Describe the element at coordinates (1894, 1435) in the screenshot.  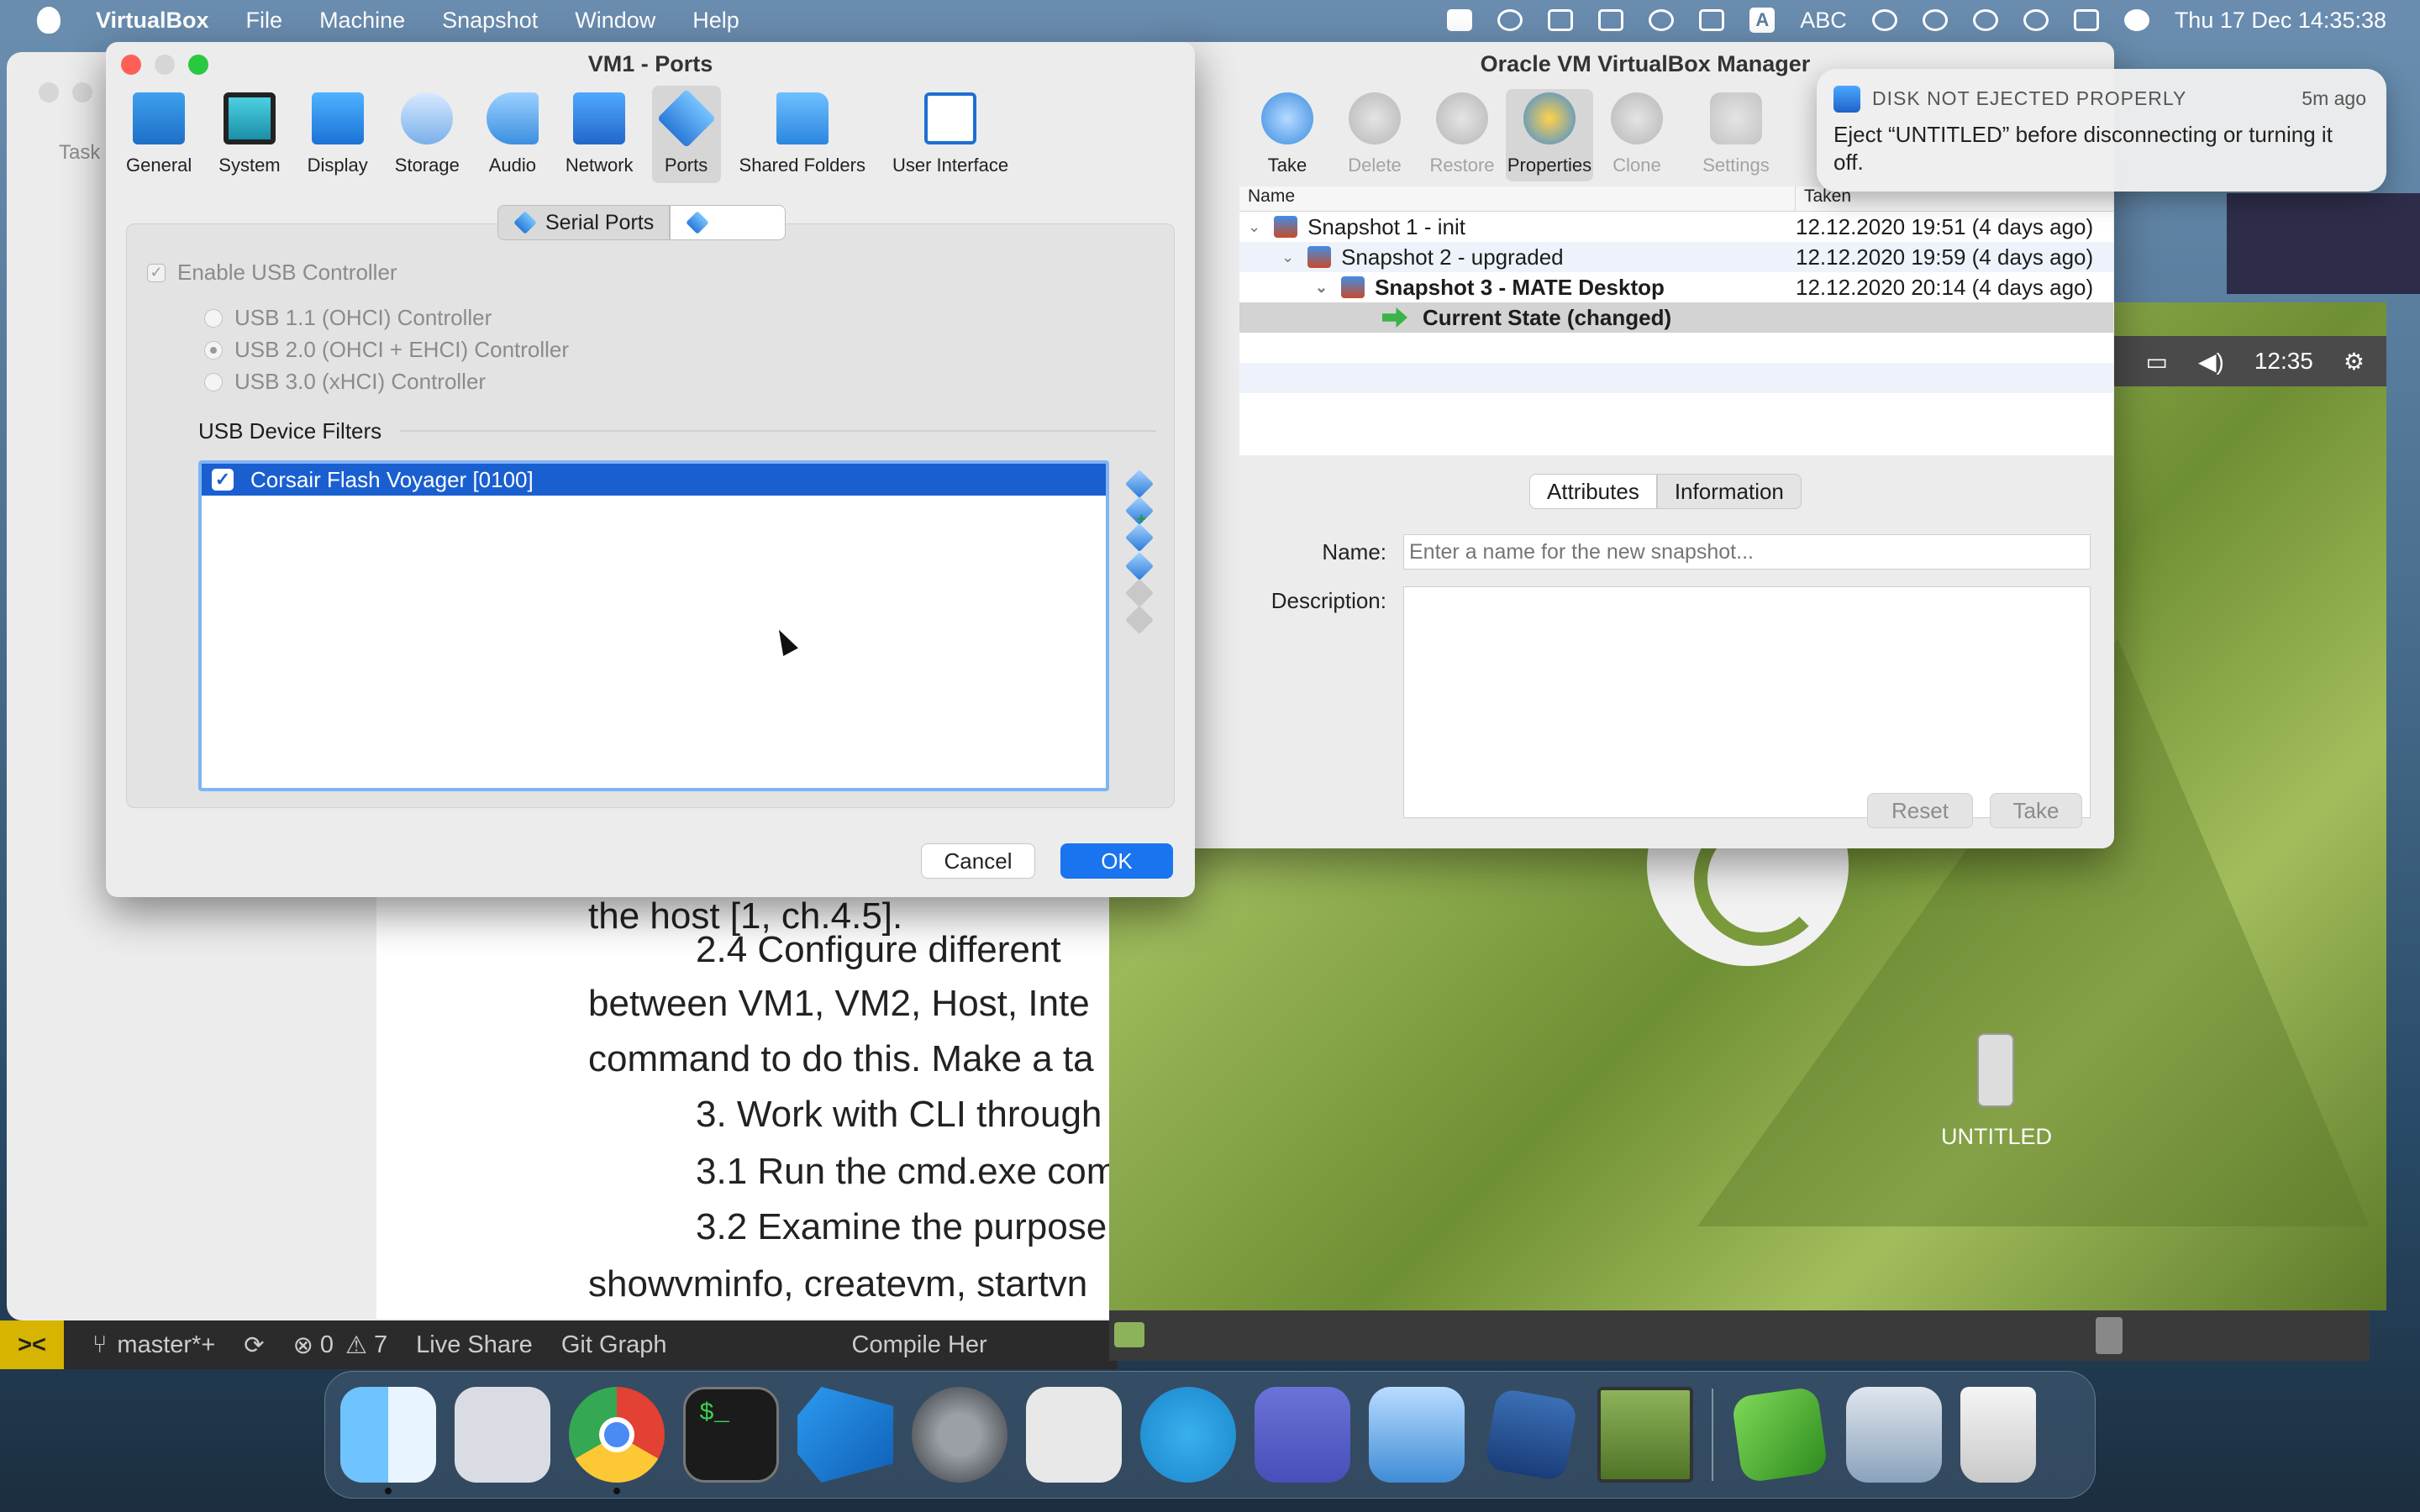
I see `document-stack-icon` at that location.